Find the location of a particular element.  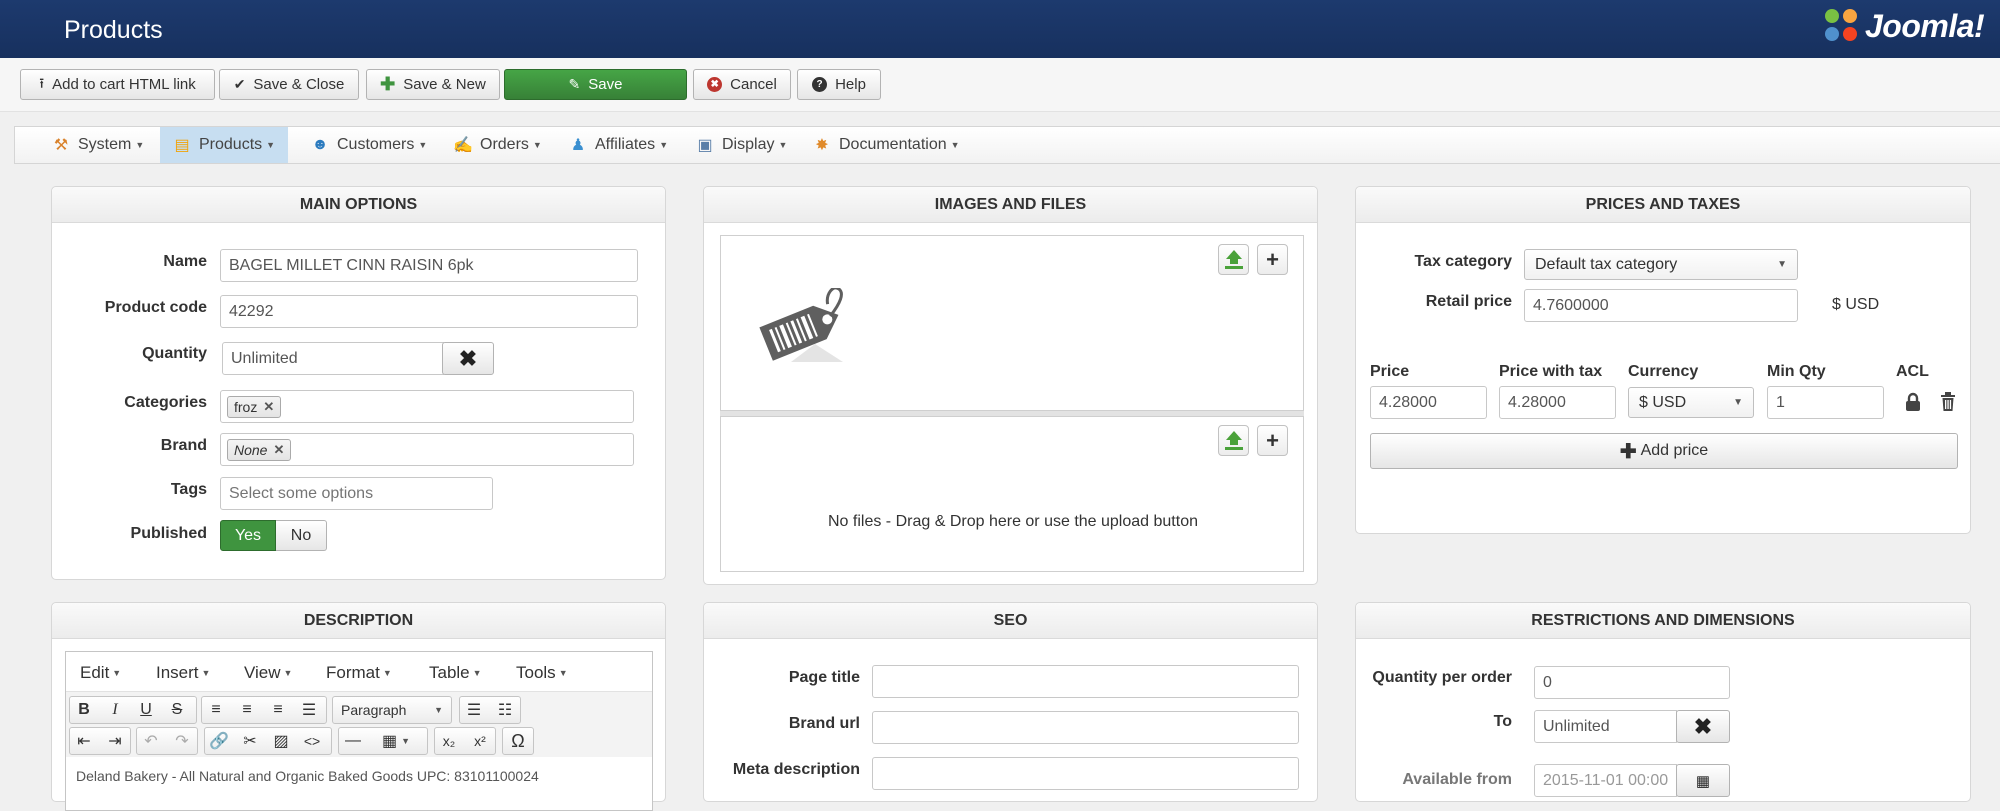

published-no: No is located at coordinates (301, 535).